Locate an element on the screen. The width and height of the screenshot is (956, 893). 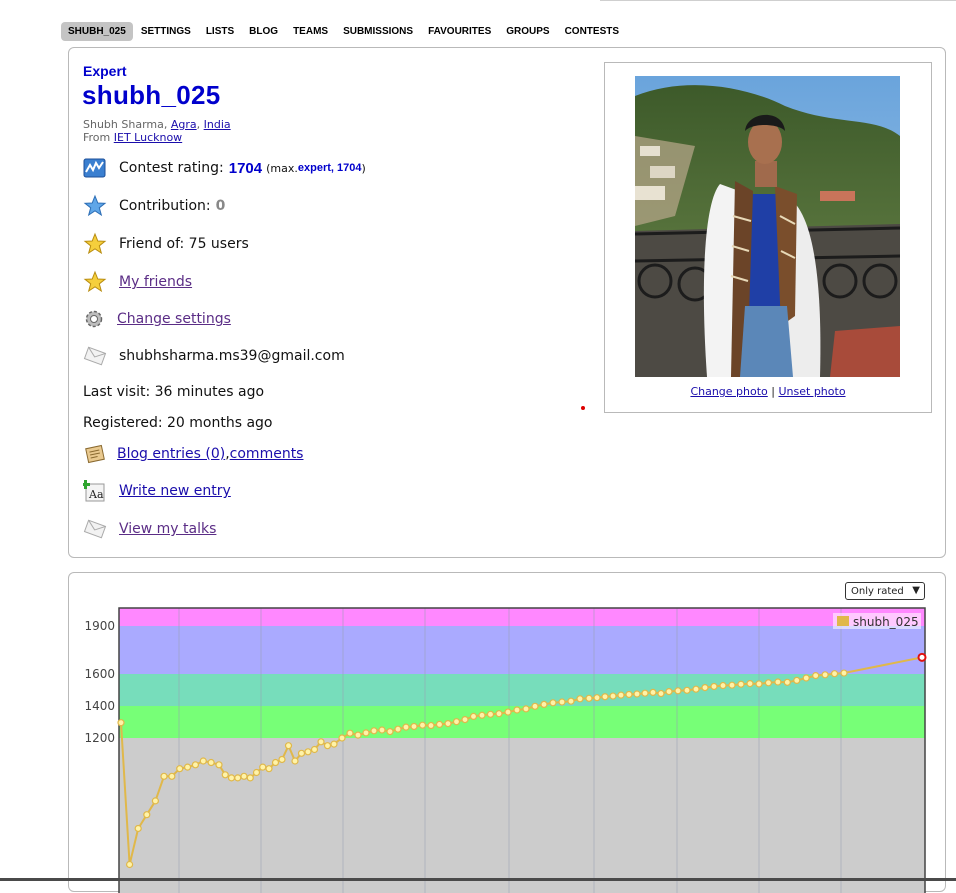
photo-links: Change photo | Unset photo is located at coordinates (768, 391).